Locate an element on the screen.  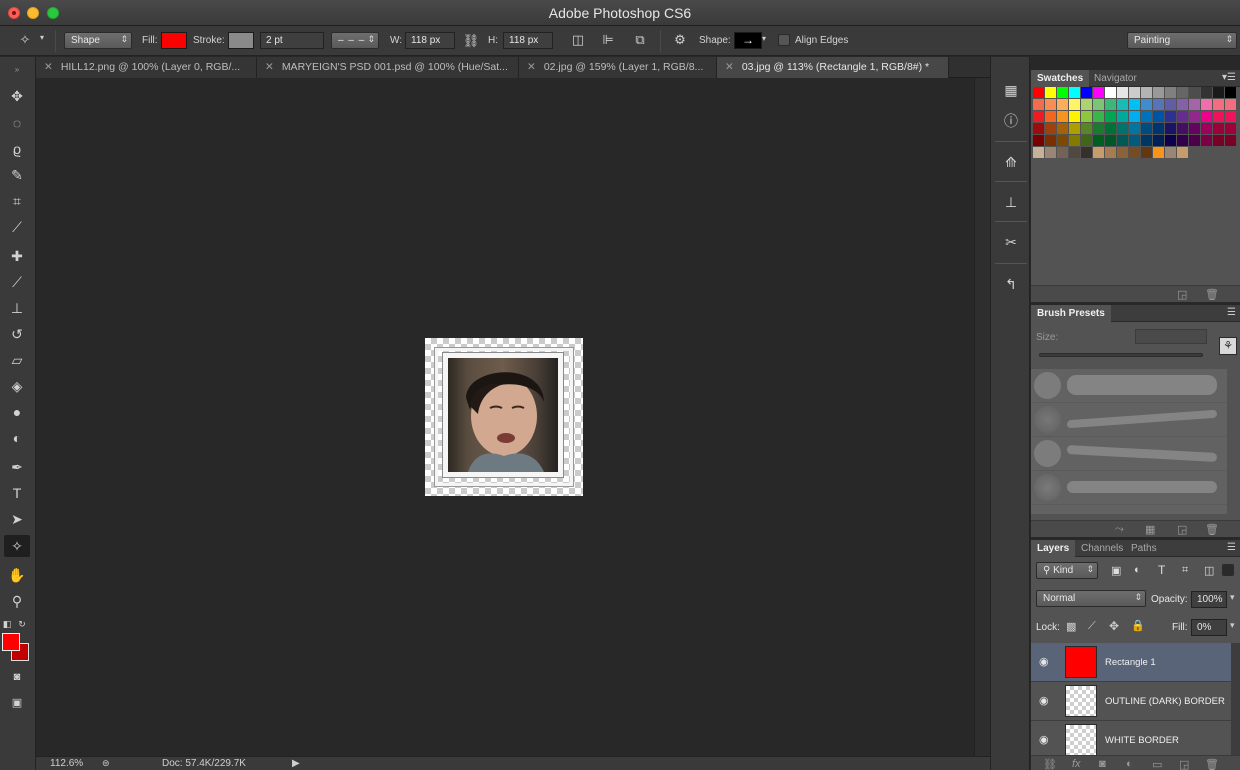
zoom-level: 112.6% is located at coordinates (66, 763).